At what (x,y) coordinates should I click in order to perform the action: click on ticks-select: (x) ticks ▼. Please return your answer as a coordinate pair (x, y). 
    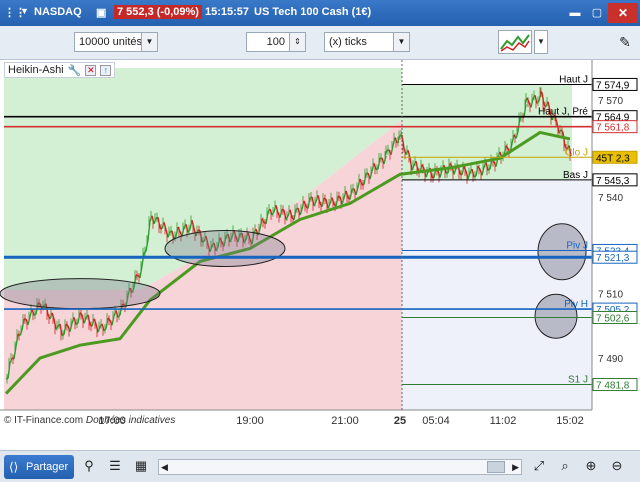
    Looking at the image, I should click on (367, 42).